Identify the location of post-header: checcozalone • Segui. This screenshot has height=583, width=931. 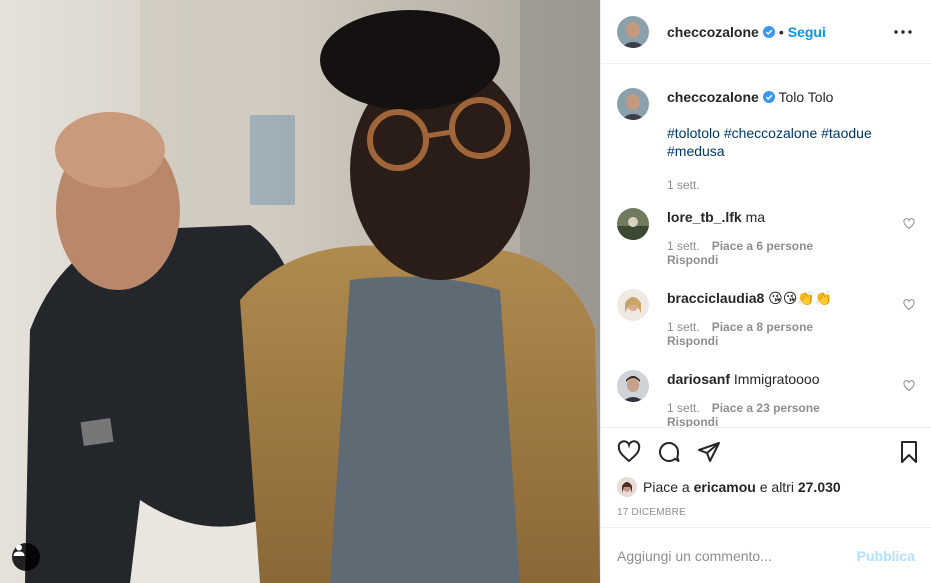
(766, 32).